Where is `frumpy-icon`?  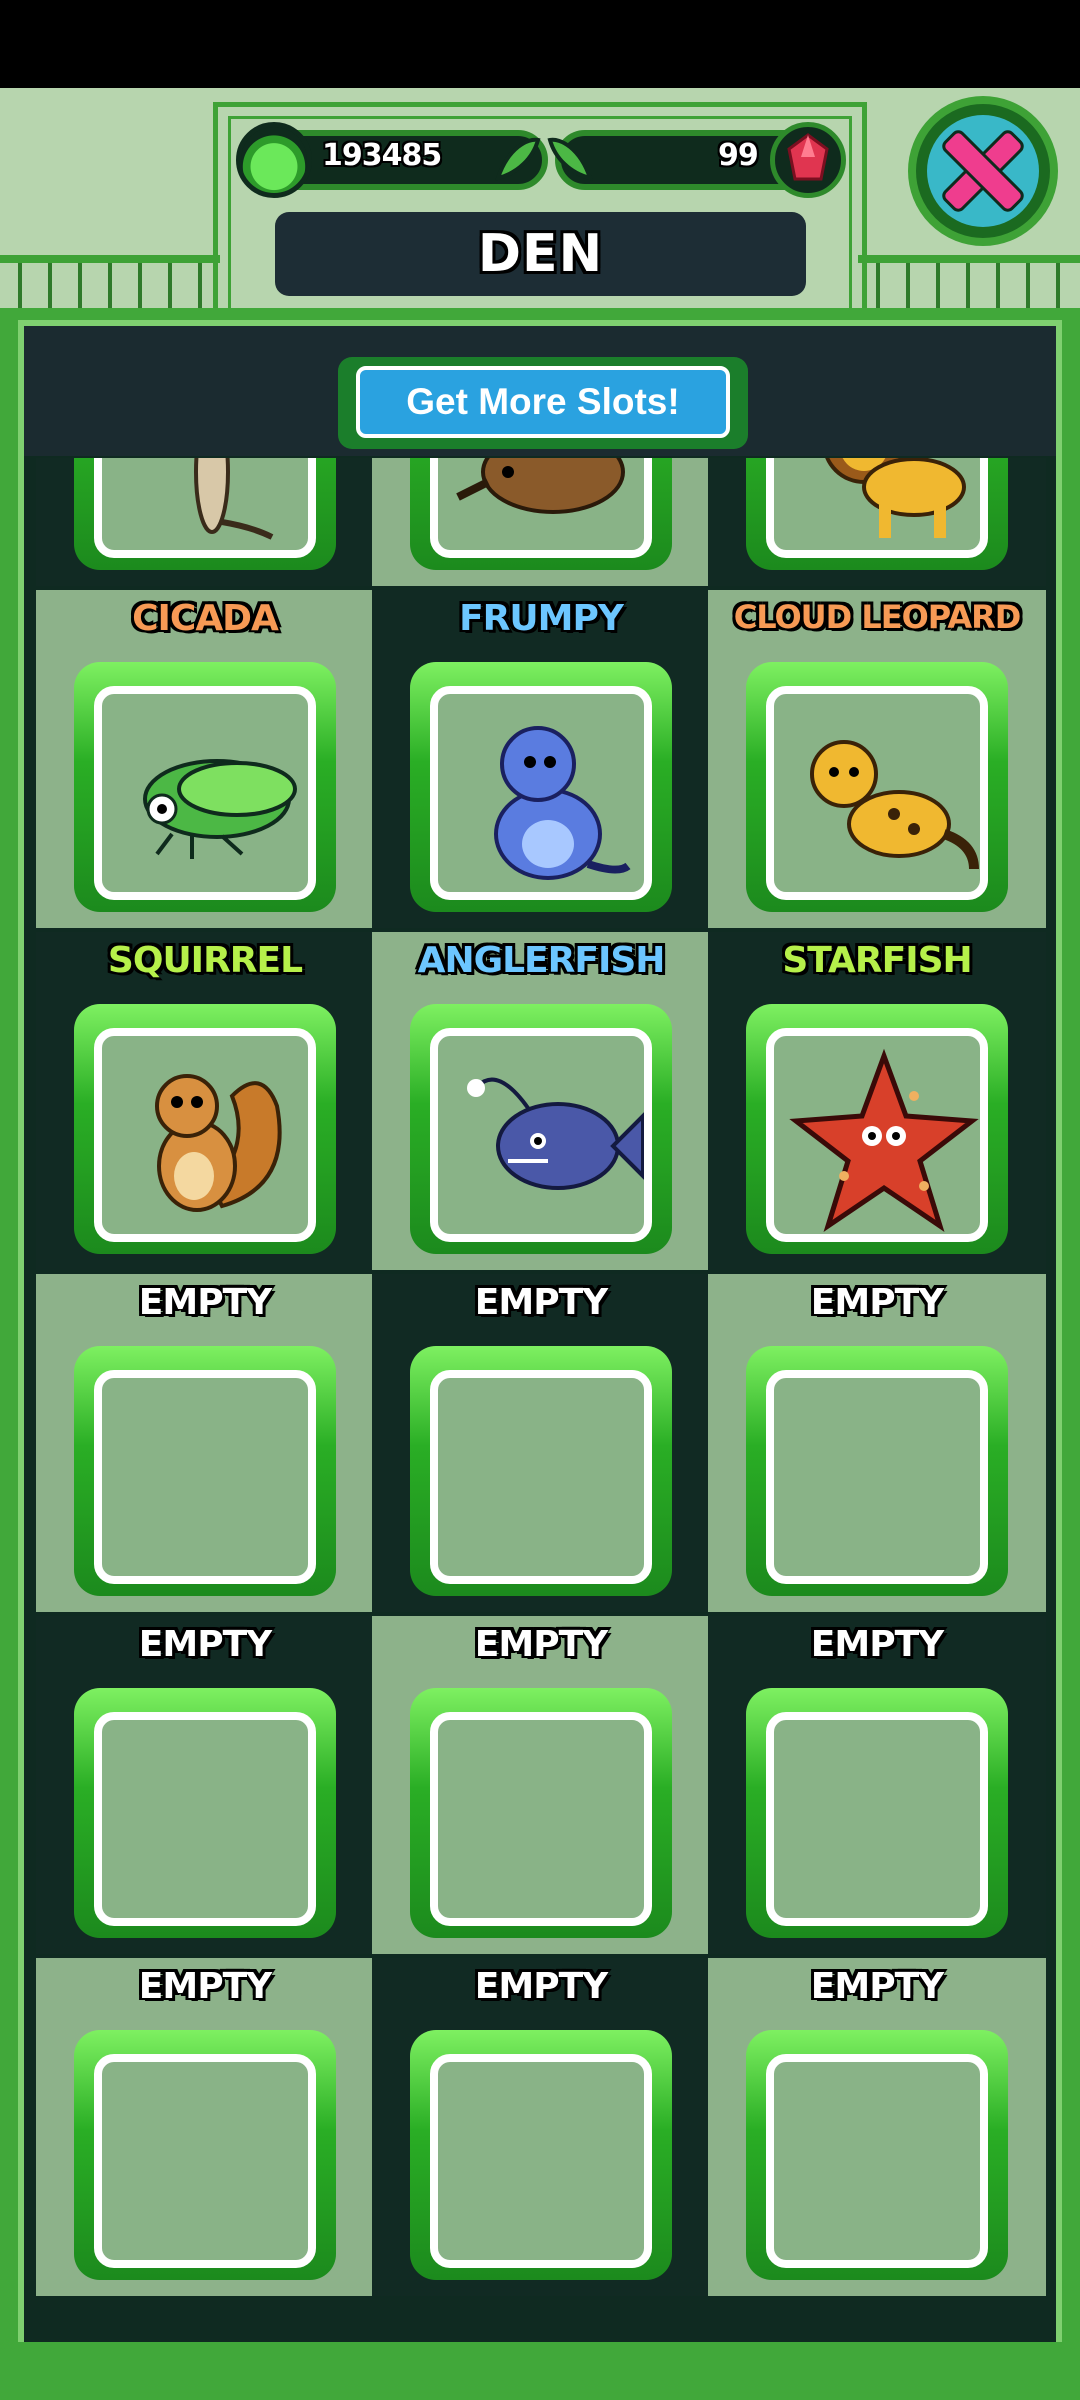
frumpy-icon is located at coordinates (562, 803).